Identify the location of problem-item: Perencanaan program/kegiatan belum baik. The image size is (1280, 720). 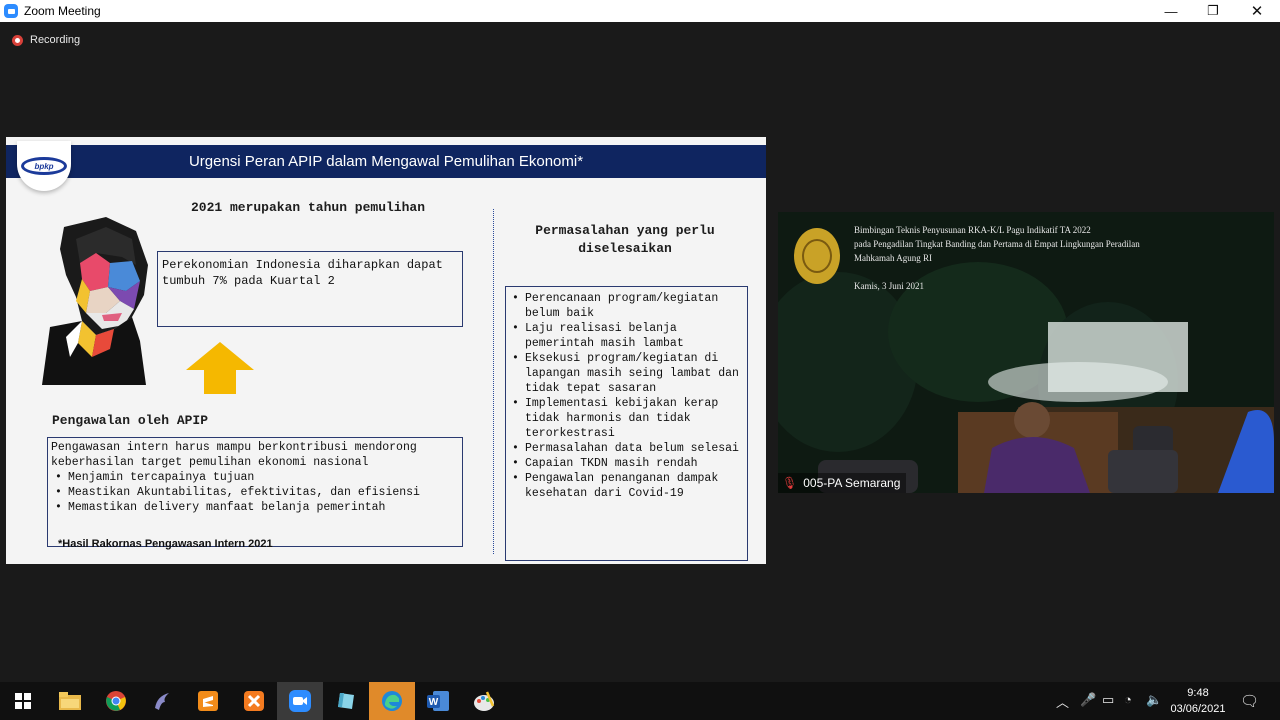
(626, 306).